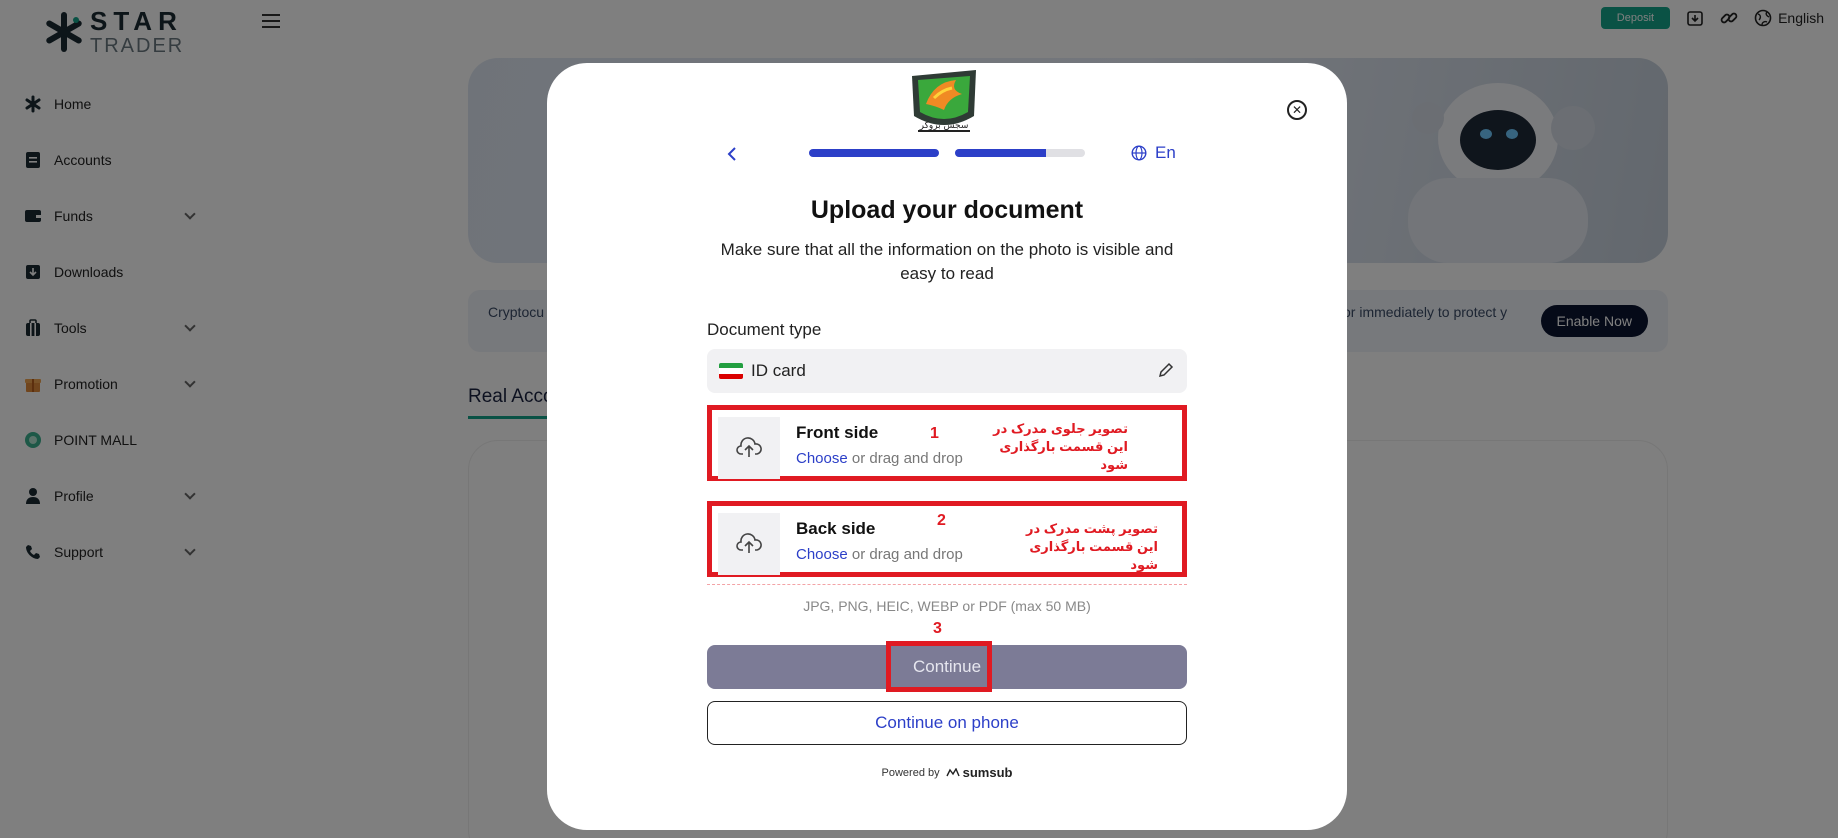 The height and width of the screenshot is (838, 1838). Describe the element at coordinates (941, 520) in the screenshot. I see `annotation-number-2: 2` at that location.